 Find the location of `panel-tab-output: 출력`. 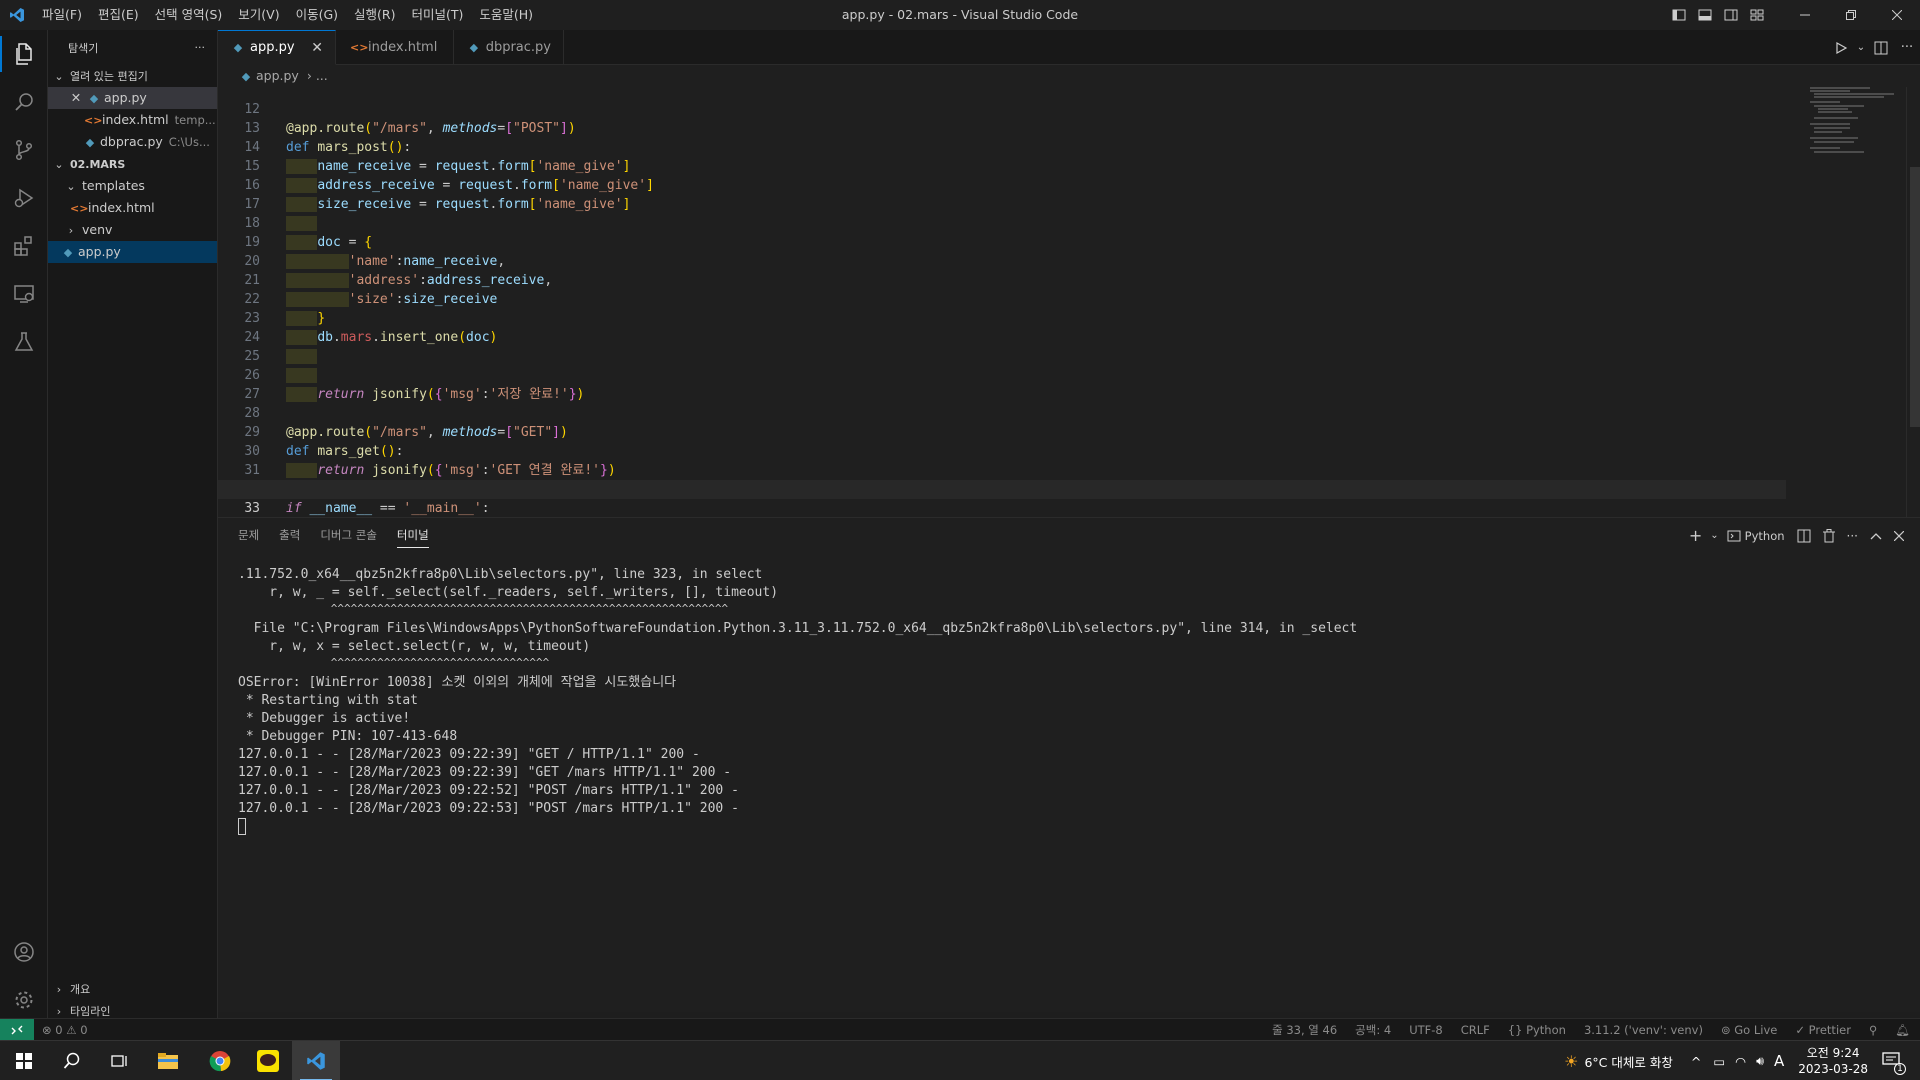

panel-tab-output: 출력 is located at coordinates (289, 535).